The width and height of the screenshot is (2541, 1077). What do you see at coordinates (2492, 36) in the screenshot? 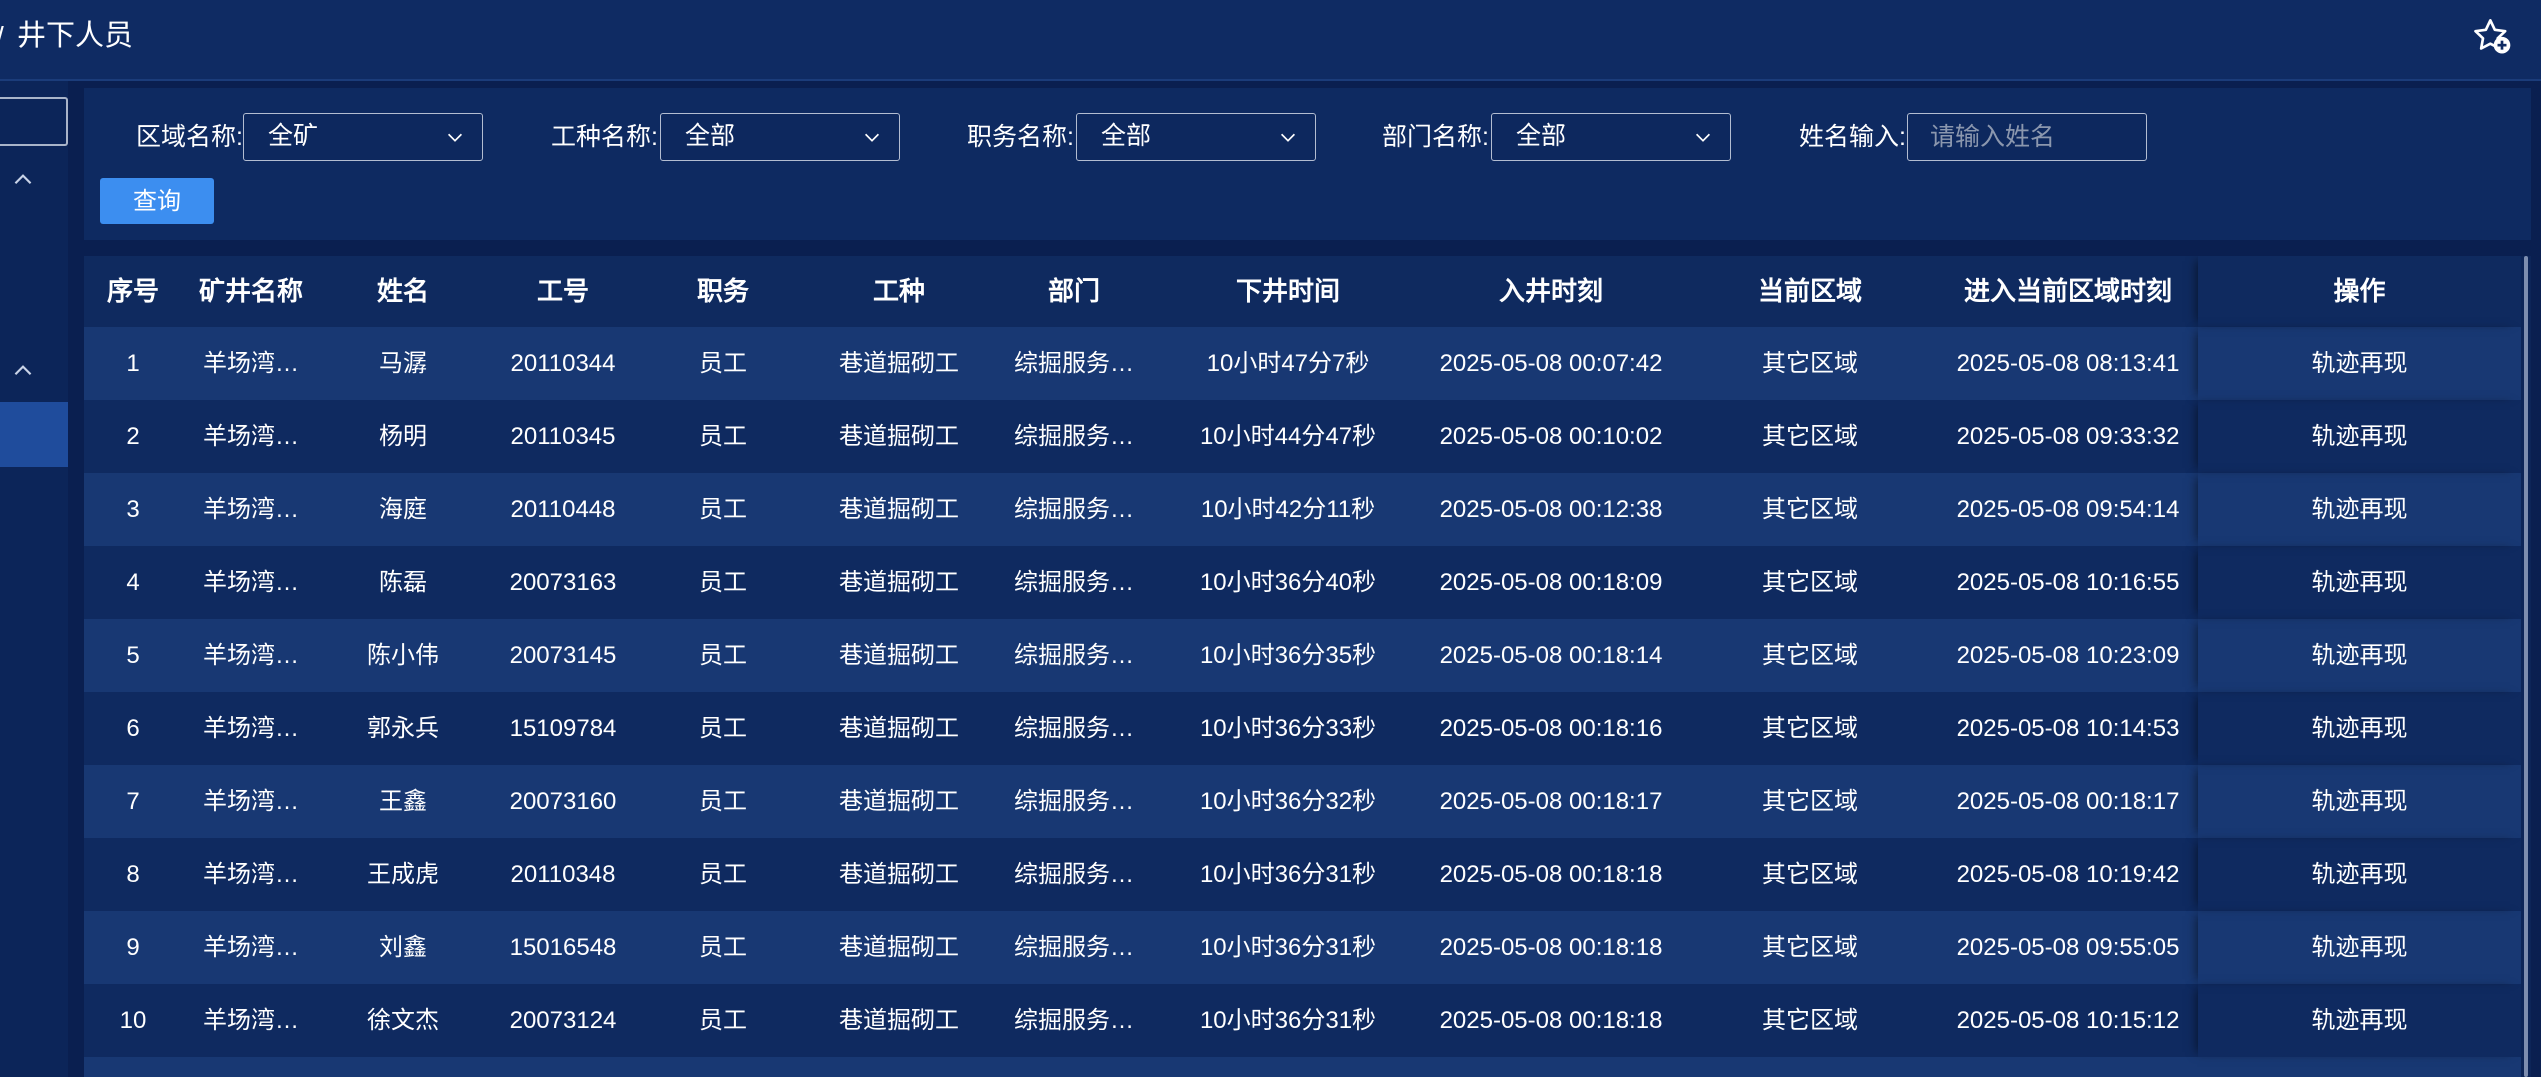
I see `star-plus-icon` at bounding box center [2492, 36].